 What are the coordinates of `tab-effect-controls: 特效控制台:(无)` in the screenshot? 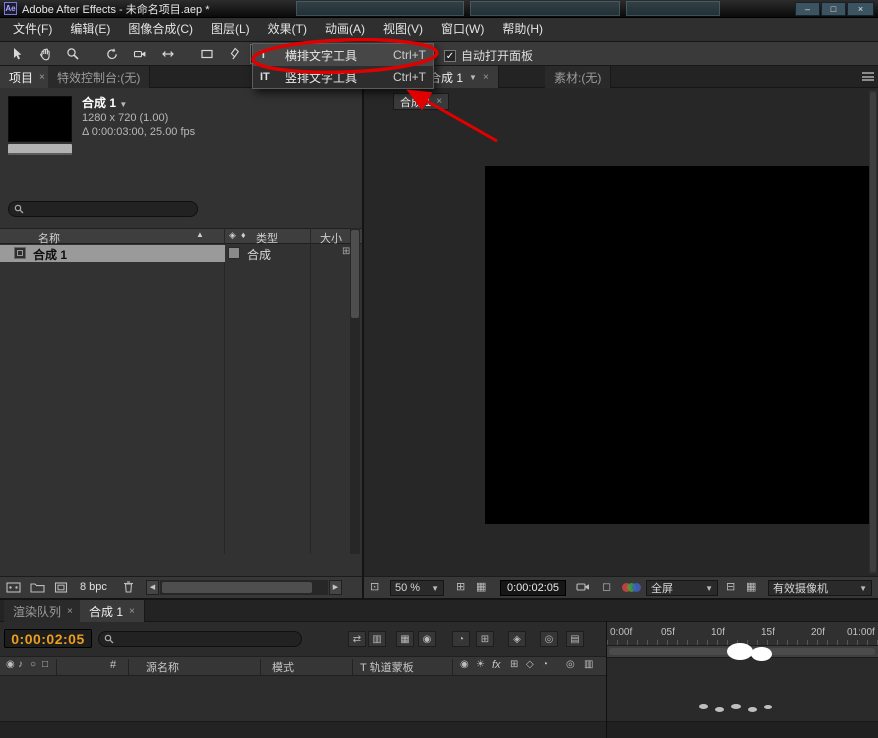 It's located at (99, 77).